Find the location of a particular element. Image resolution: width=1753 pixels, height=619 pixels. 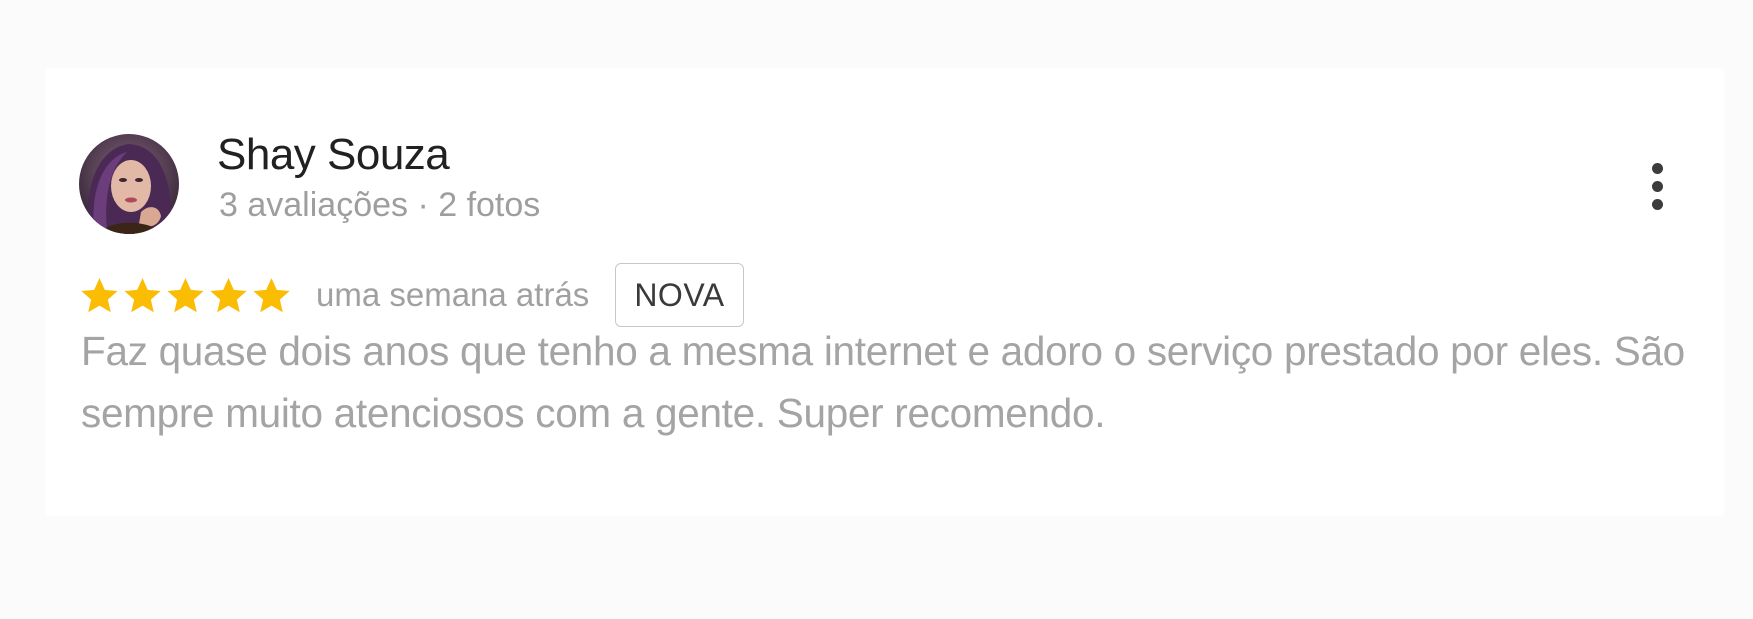

reviewer-name: Shay Souza is located at coordinates (333, 155).